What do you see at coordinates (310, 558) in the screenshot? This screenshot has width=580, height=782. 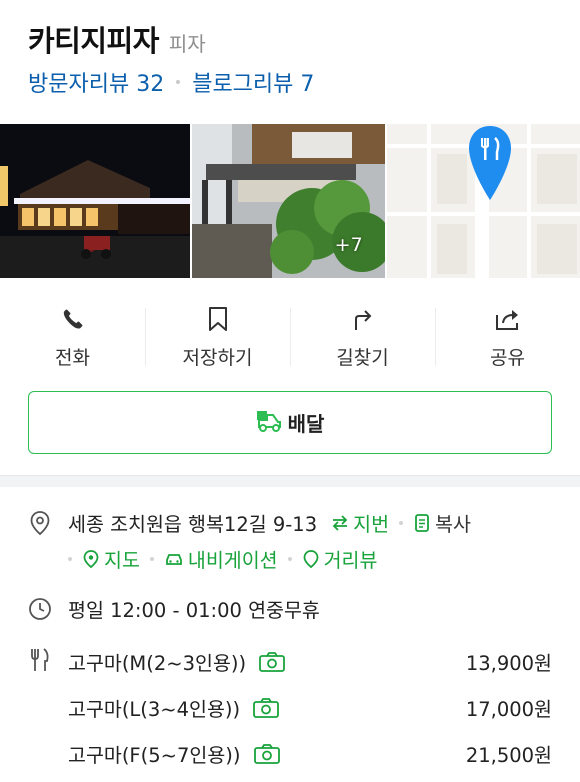 I see `street-view-icon` at bounding box center [310, 558].